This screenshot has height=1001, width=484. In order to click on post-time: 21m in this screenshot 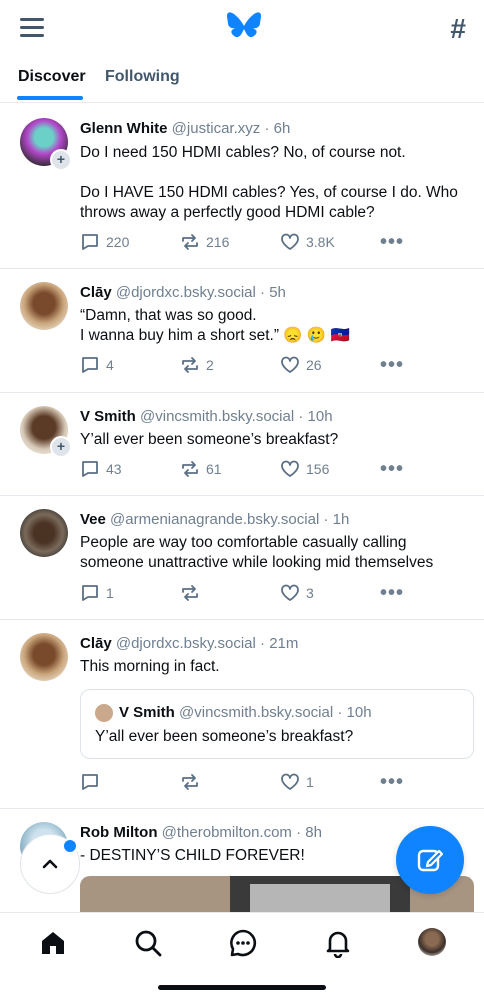, I will do `click(283, 643)`.